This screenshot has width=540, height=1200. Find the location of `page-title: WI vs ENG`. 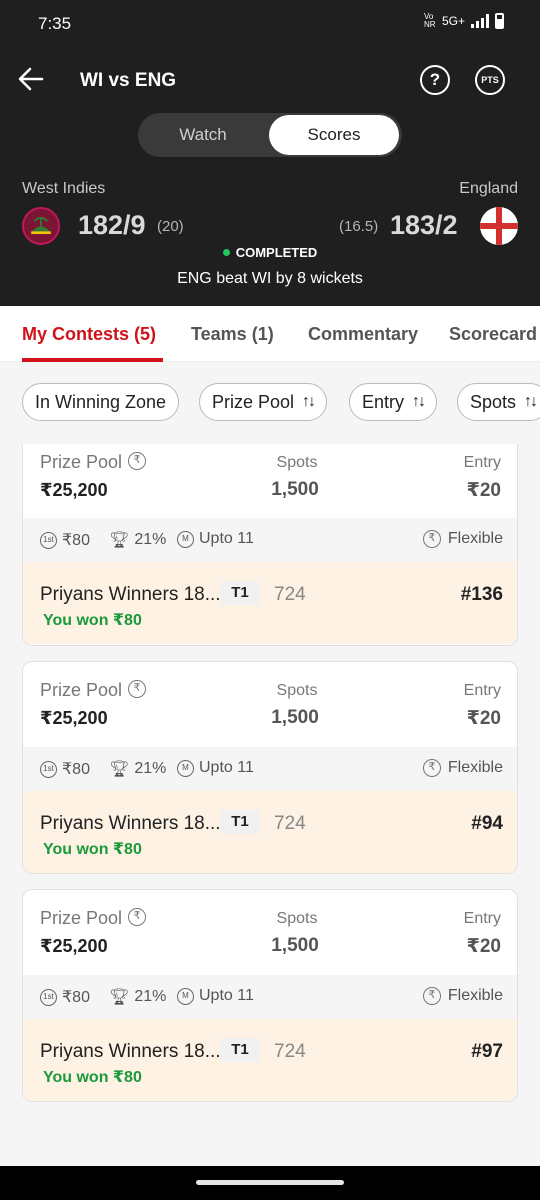

page-title: WI vs ENG is located at coordinates (128, 80).